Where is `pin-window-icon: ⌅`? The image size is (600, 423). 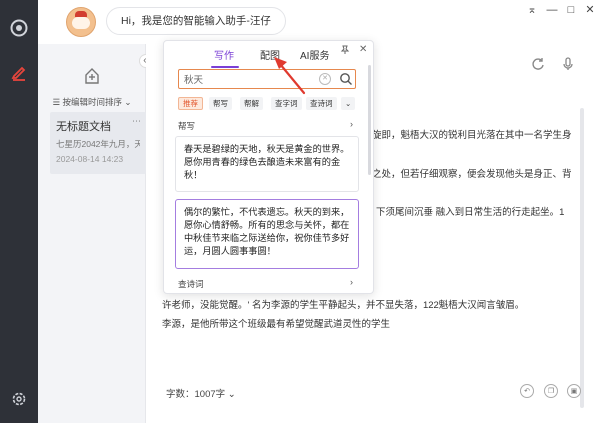
pin-window-icon: ⌅ is located at coordinates (532, 10).